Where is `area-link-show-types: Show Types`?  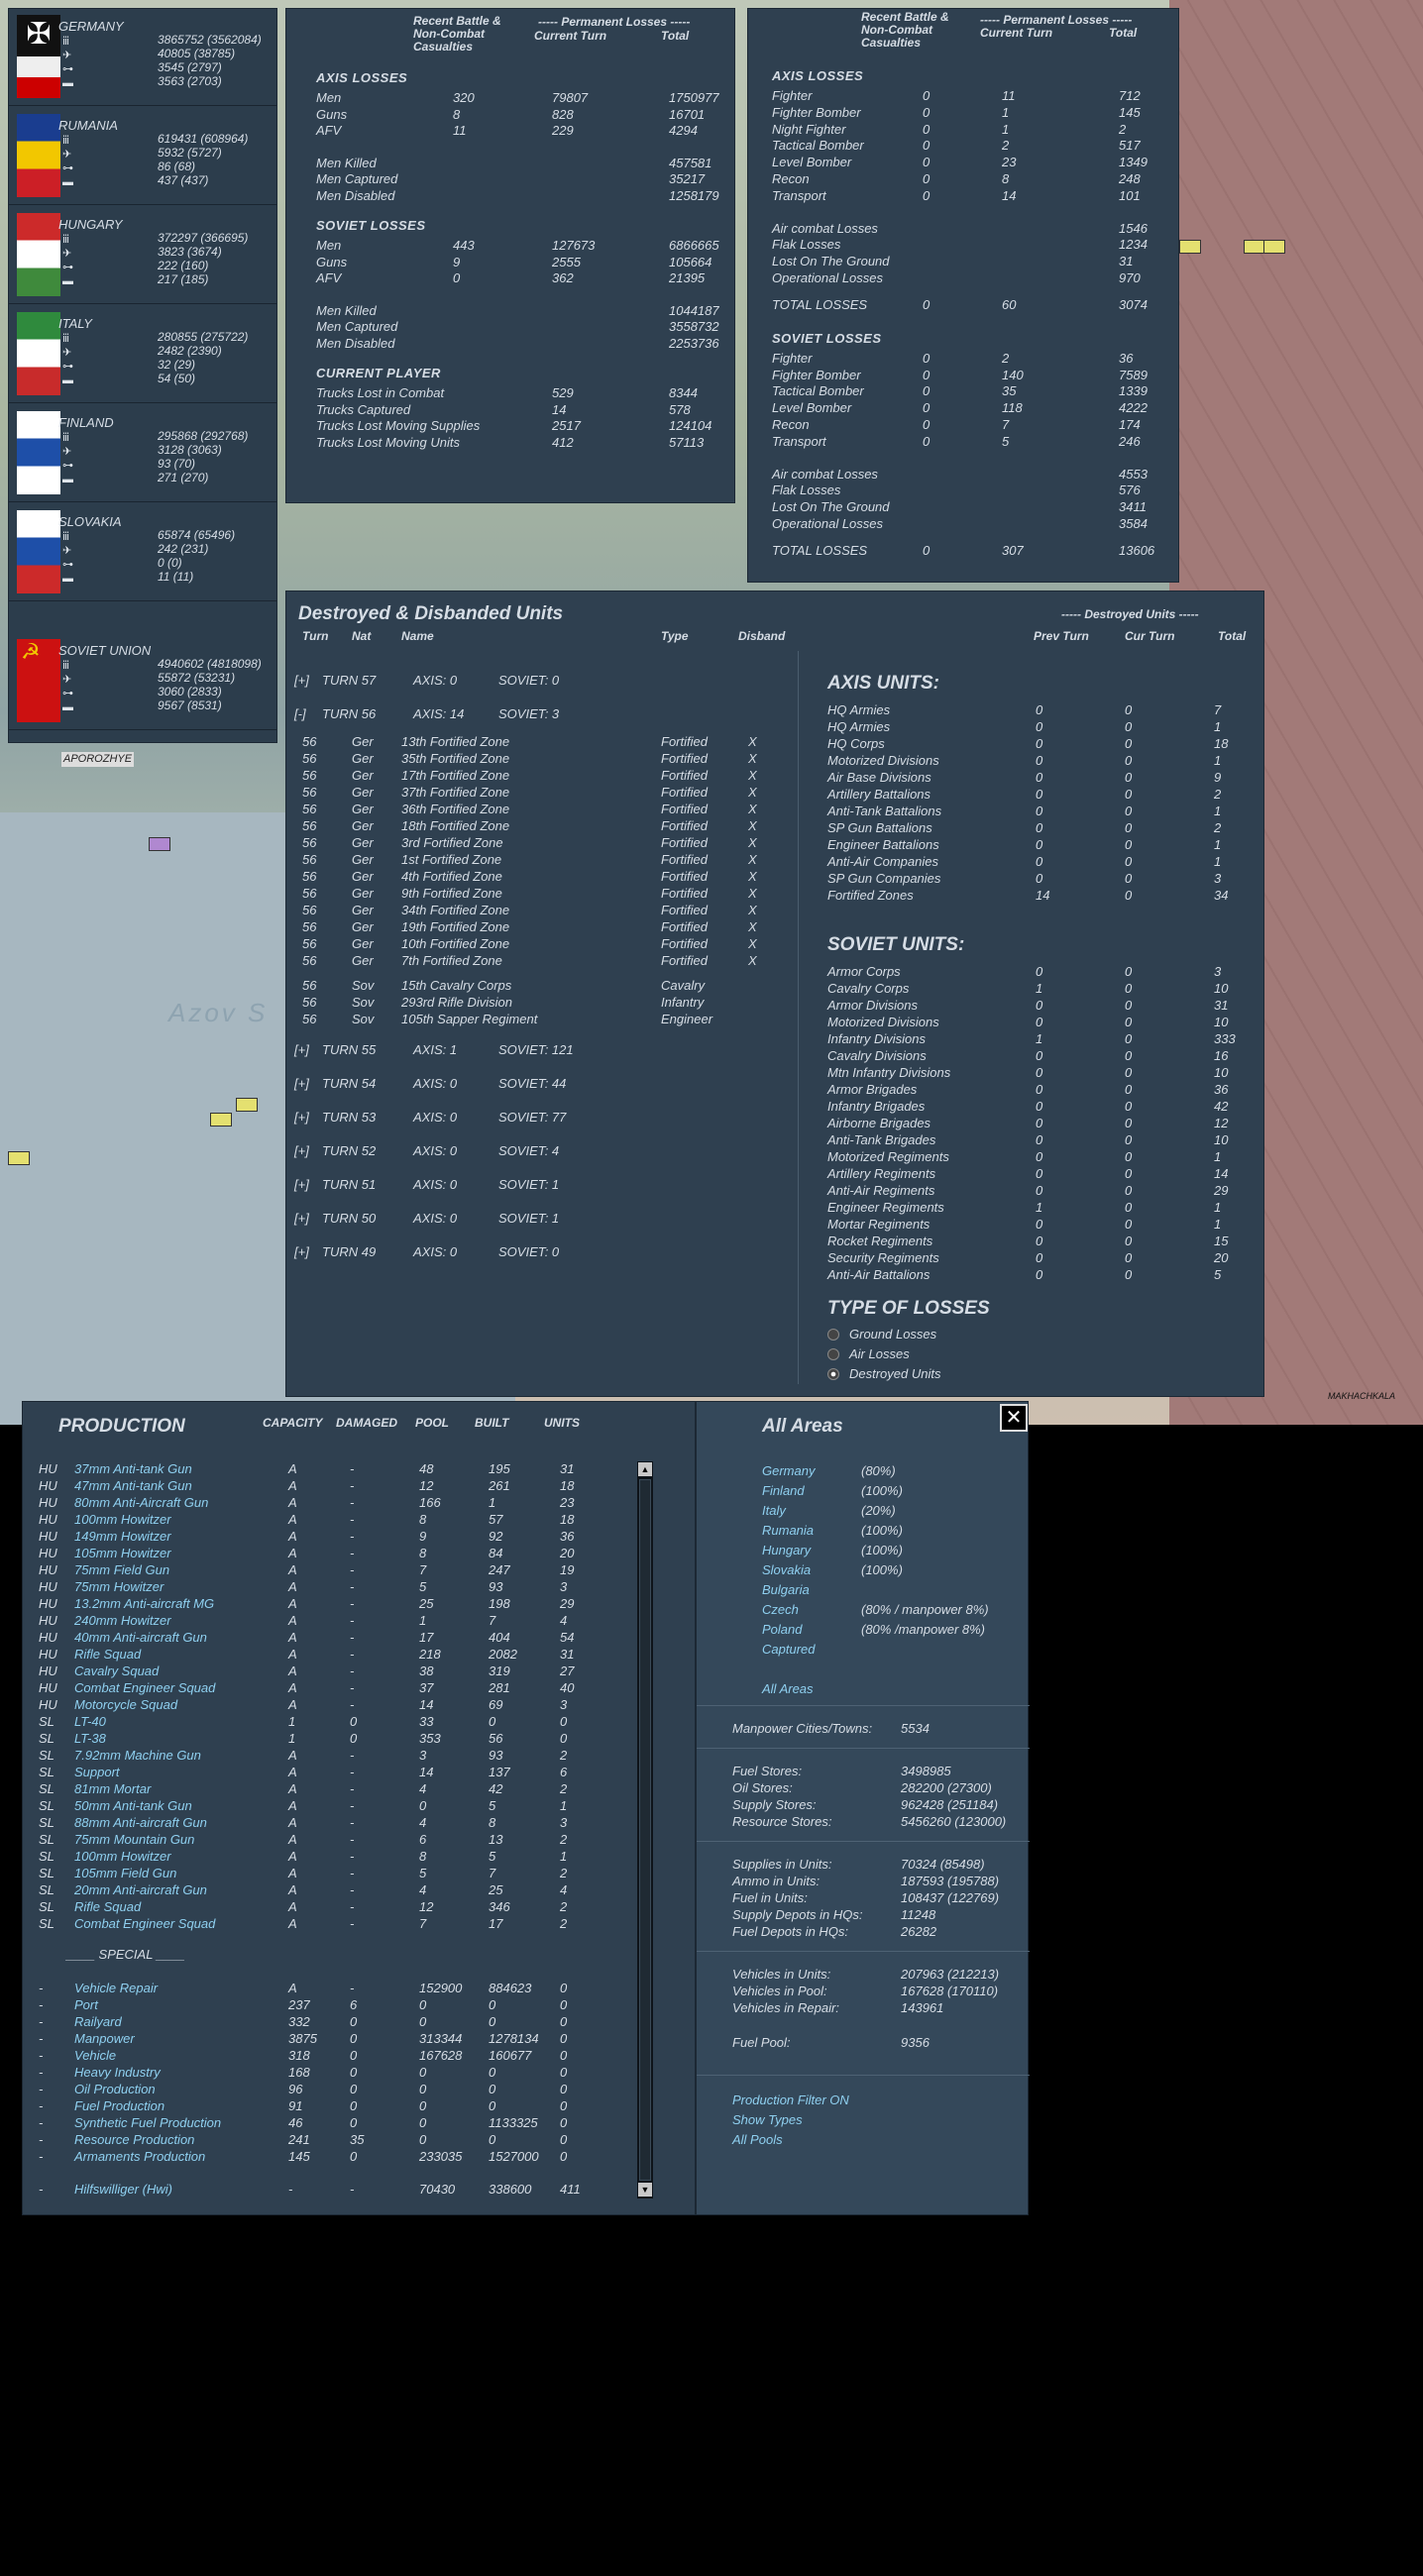
area-link-show-types: Show Types is located at coordinates (767, 2120).